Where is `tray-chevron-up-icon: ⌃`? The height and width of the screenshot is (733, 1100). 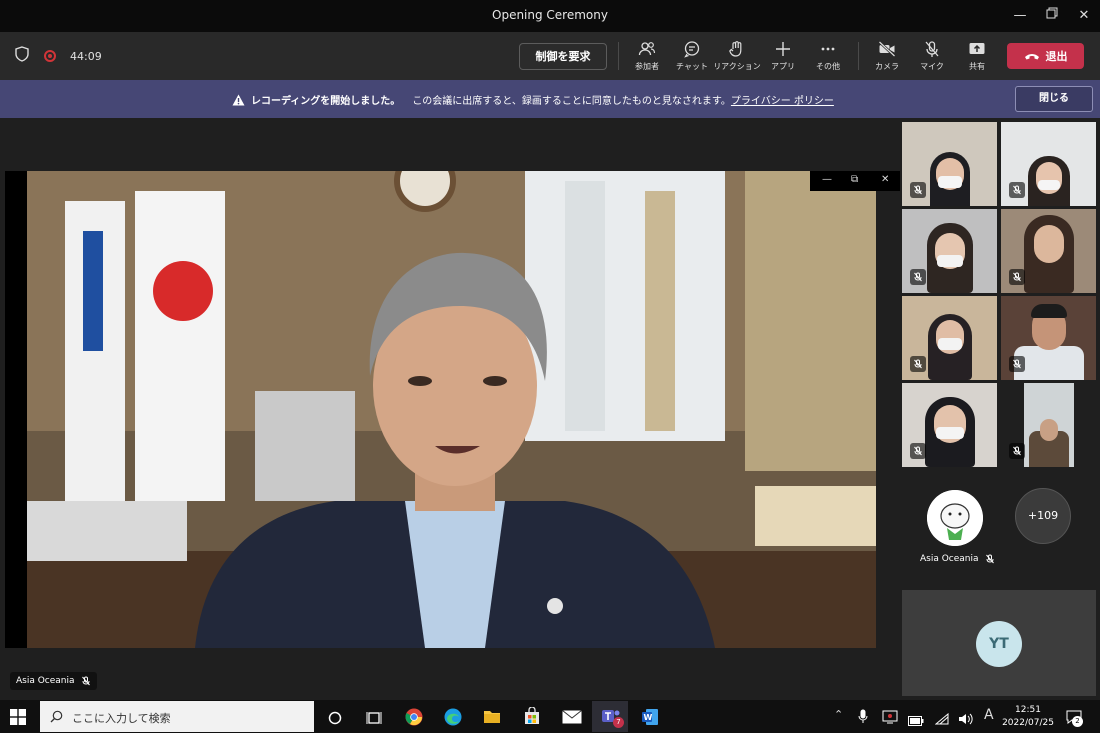 tray-chevron-up-icon: ⌃ is located at coordinates (838, 714).